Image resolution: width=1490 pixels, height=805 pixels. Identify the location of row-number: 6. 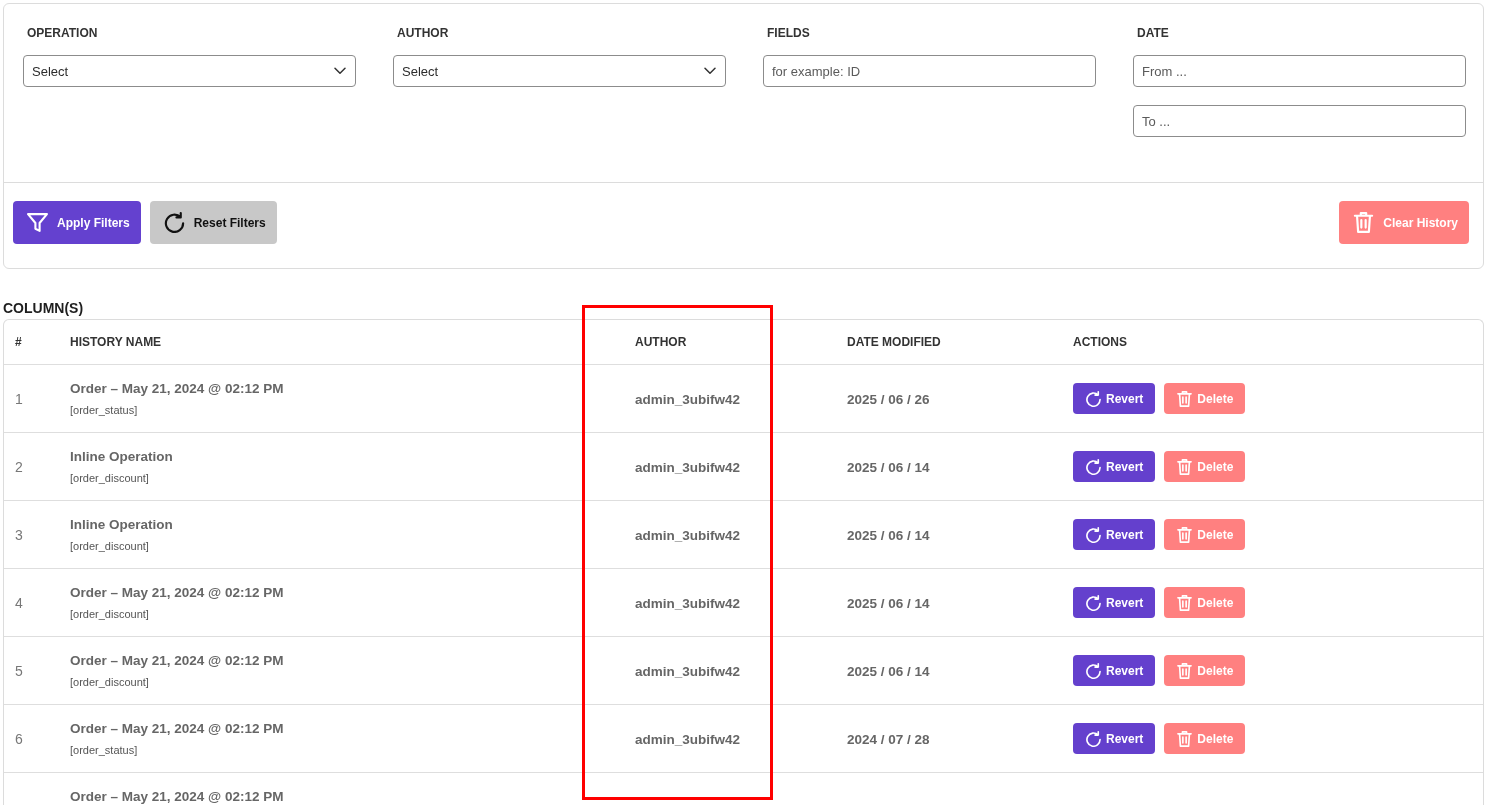
(19, 738).